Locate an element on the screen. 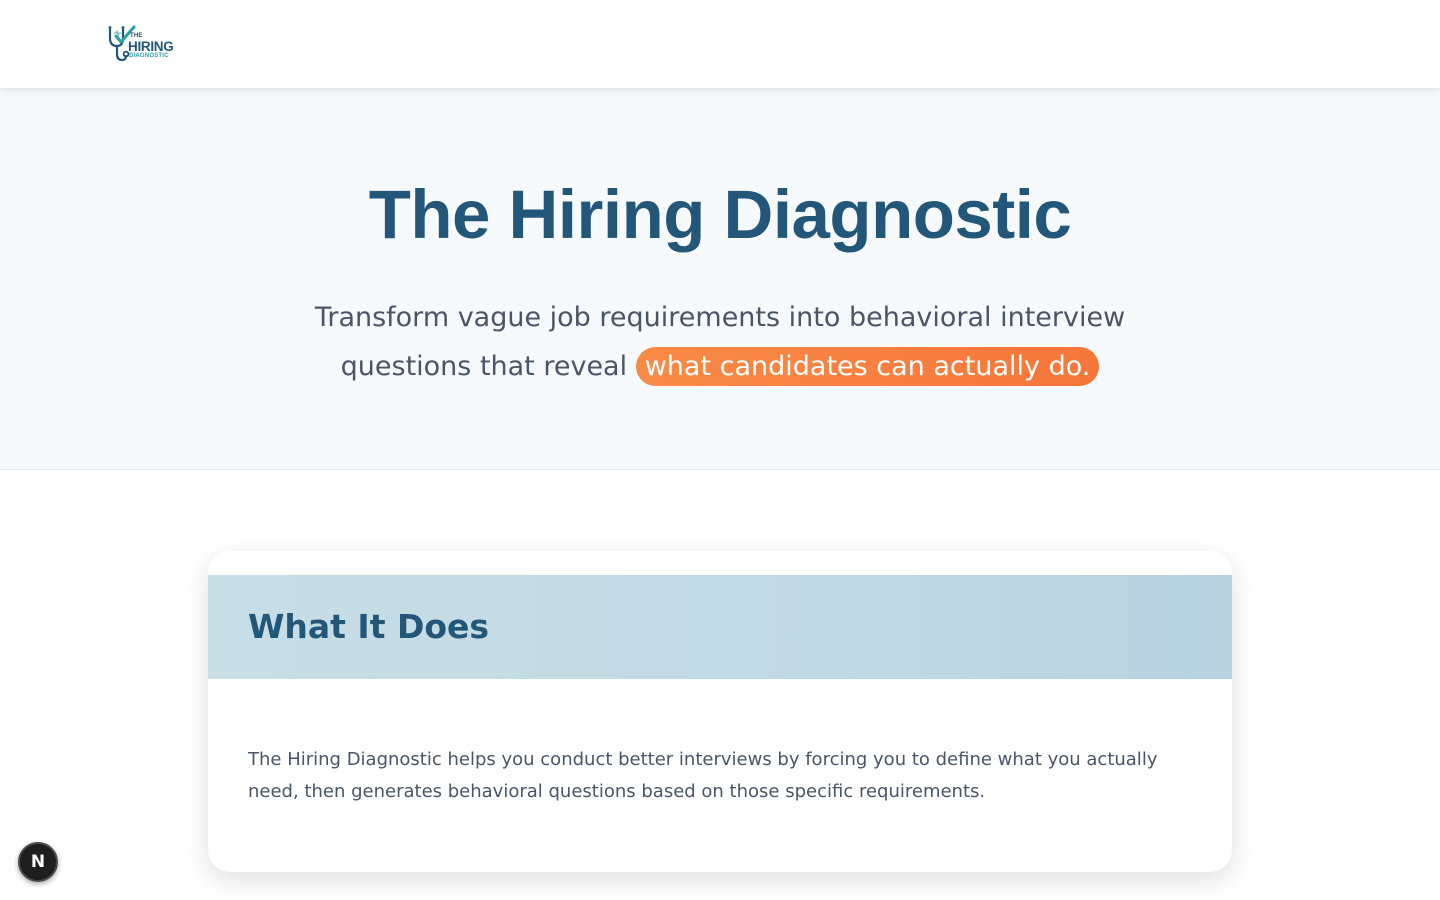 The image size is (1440, 900). dev-tools-label: N is located at coordinates (38, 862).